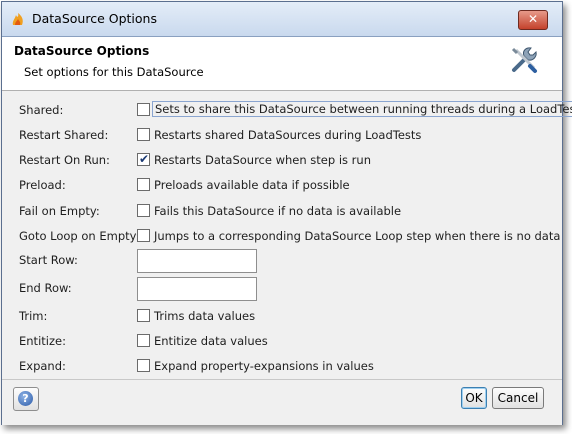 The image size is (572, 434). What do you see at coordinates (143, 315) in the screenshot?
I see `trim-checkbox` at bounding box center [143, 315].